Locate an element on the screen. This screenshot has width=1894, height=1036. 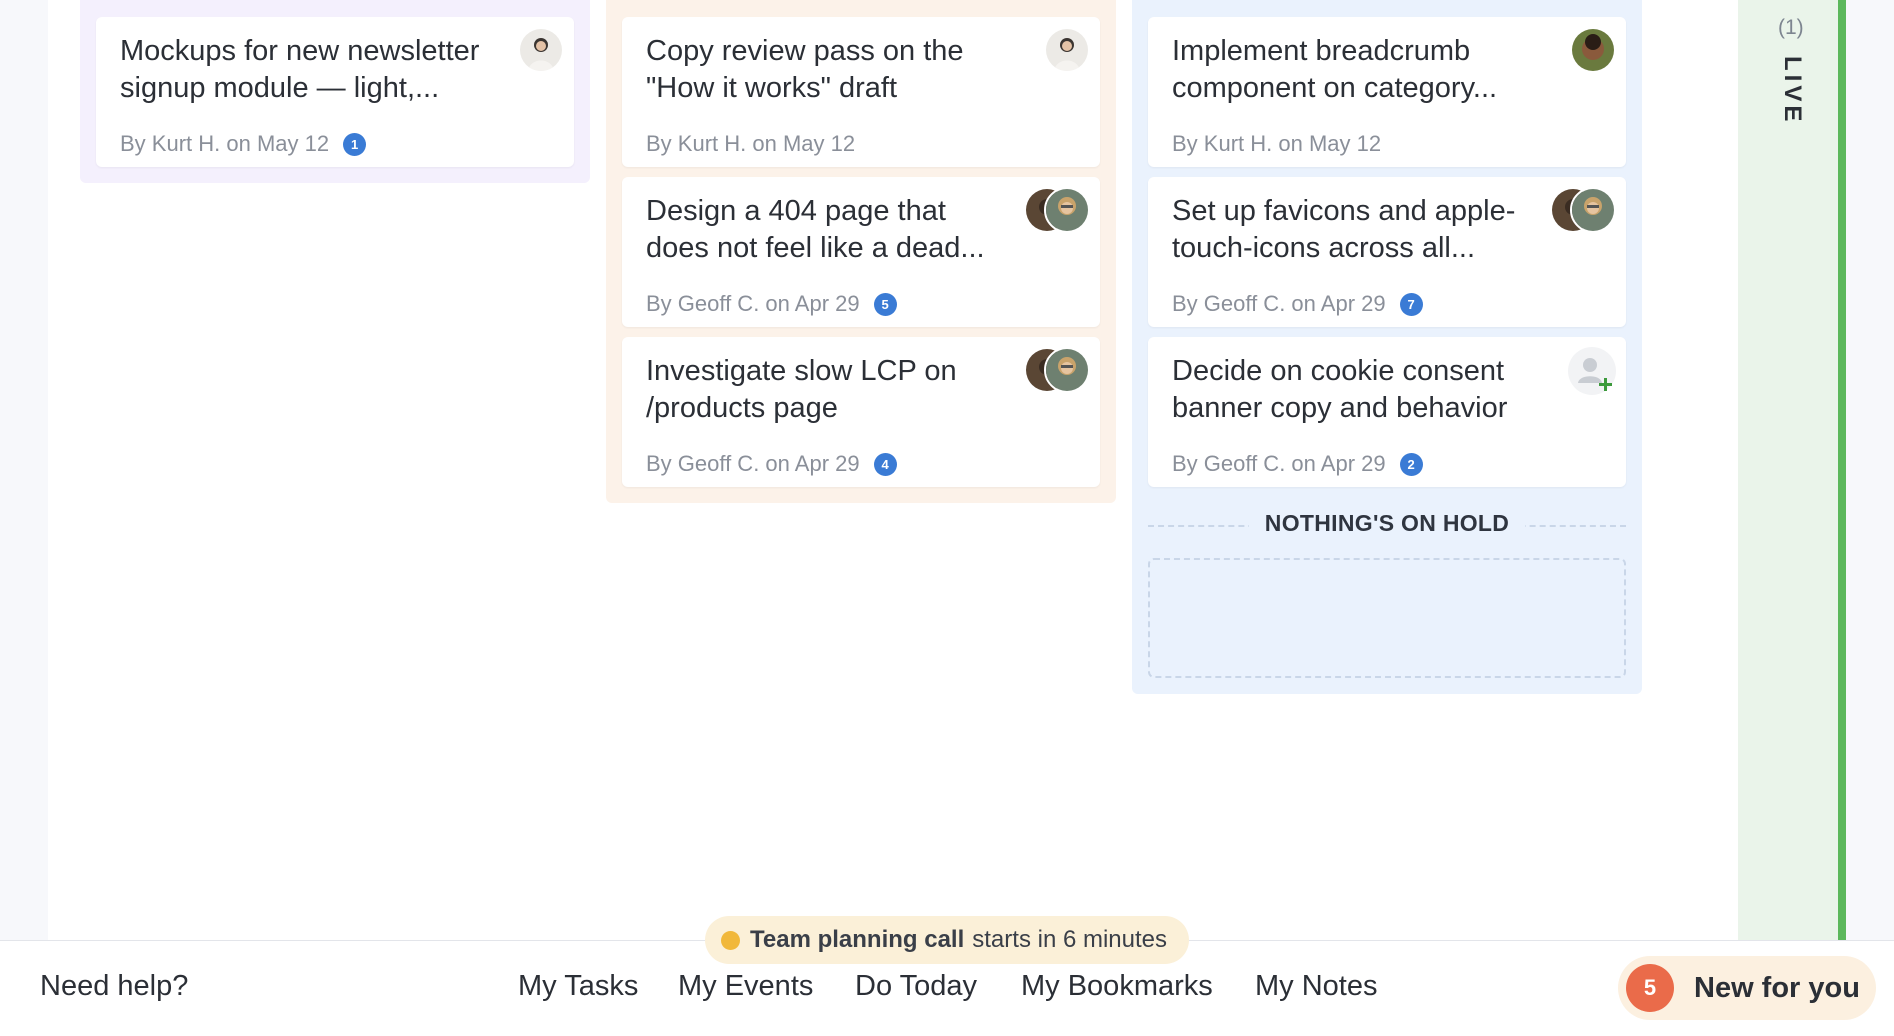
comment-count-badge: 2 is located at coordinates (1411, 464).